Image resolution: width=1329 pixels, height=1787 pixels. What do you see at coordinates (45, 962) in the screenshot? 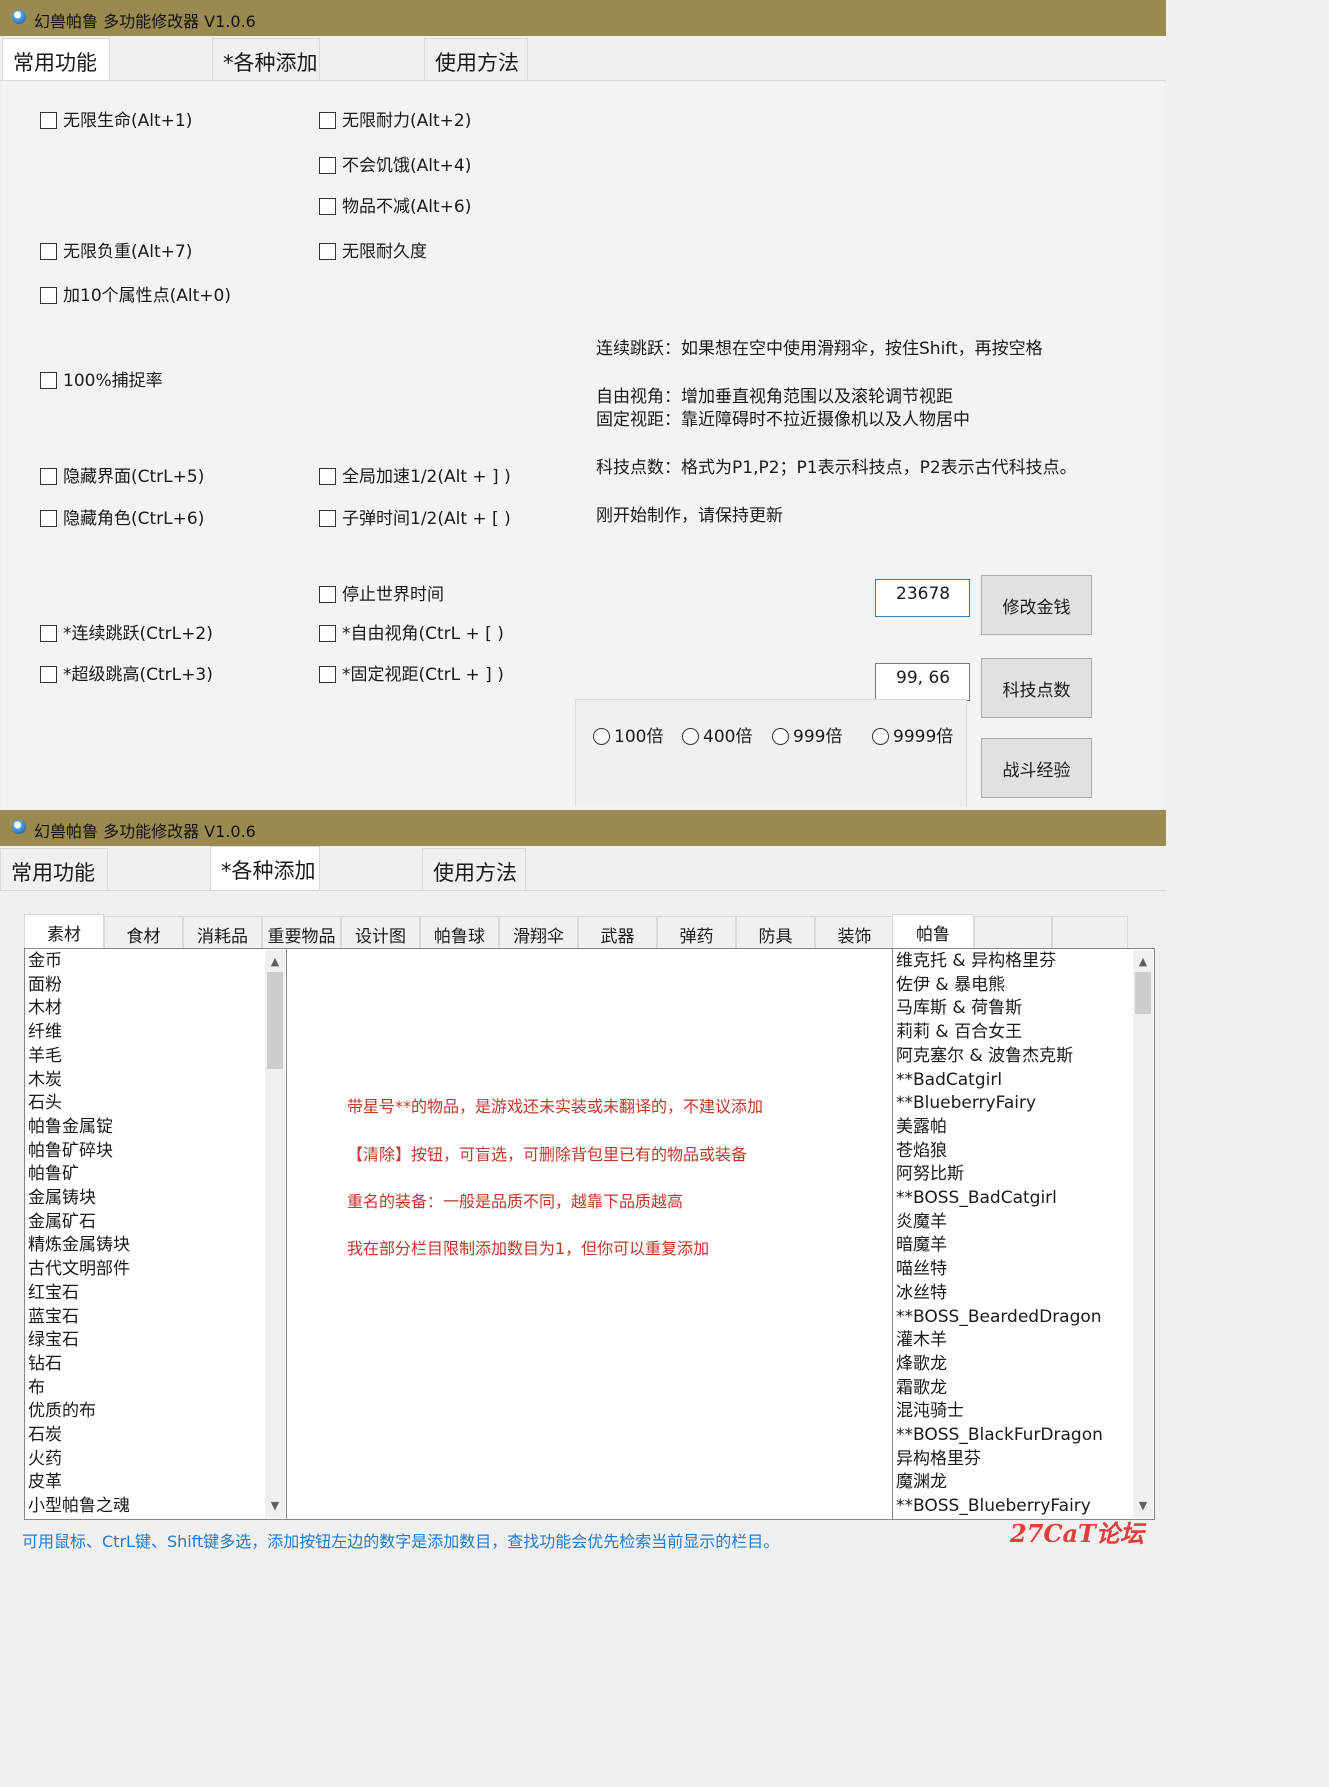
I see `list-item: 金币` at bounding box center [45, 962].